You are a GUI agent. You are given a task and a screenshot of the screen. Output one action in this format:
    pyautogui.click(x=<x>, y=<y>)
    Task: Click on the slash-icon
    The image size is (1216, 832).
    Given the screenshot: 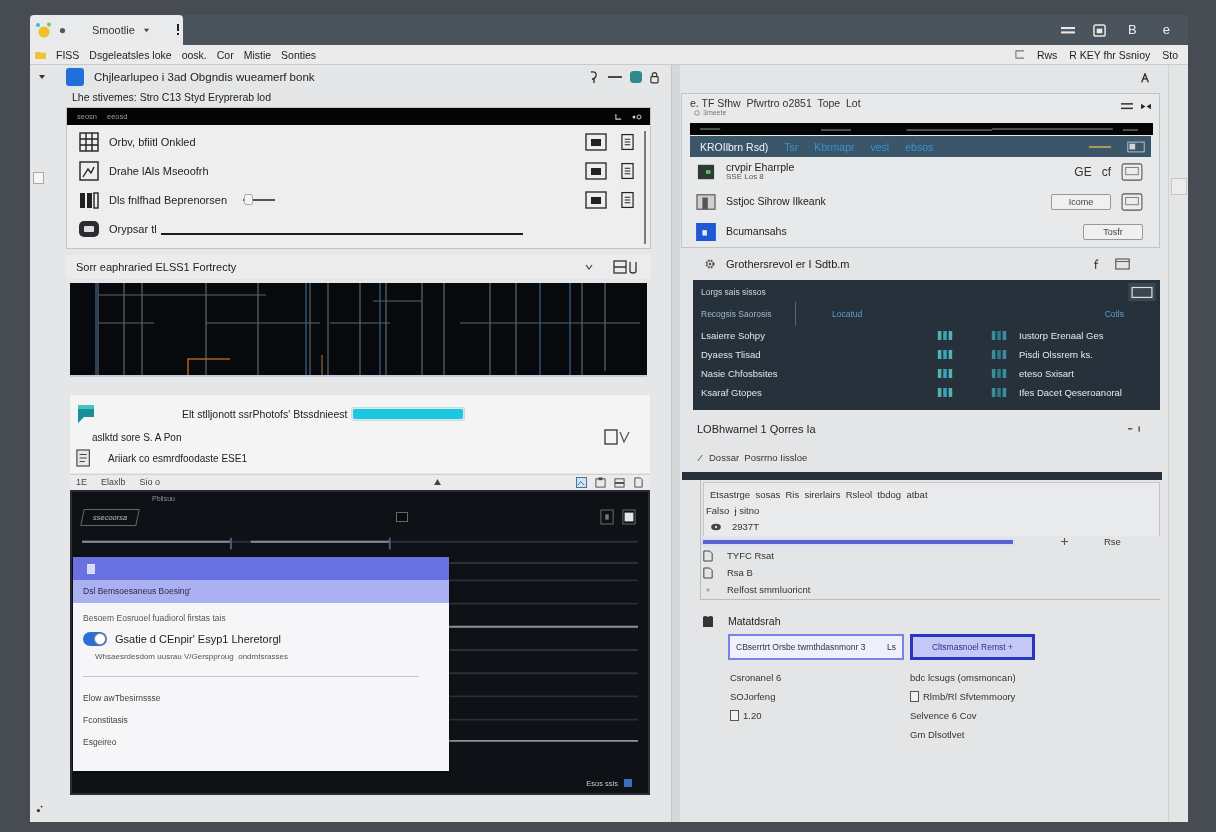 What is the action you would take?
    pyautogui.click(x=700, y=457)
    